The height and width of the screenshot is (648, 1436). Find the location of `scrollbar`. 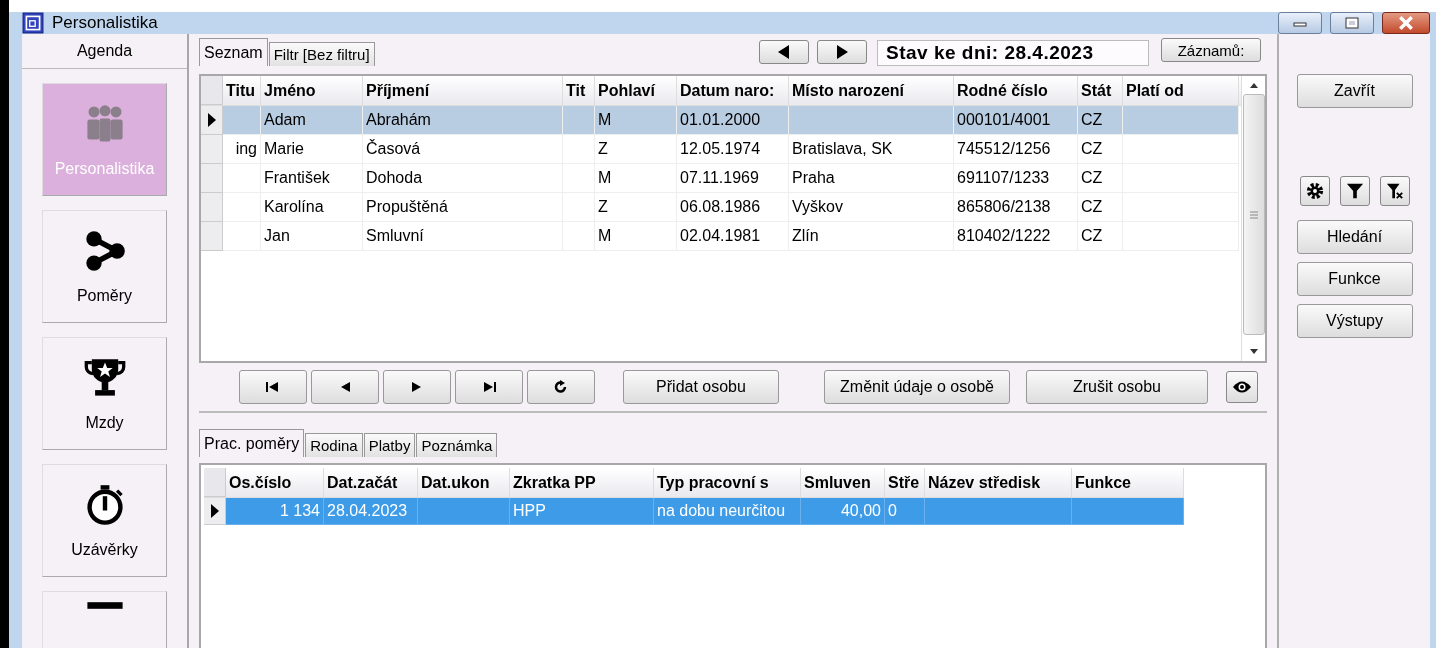

scrollbar is located at coordinates (1253, 218).